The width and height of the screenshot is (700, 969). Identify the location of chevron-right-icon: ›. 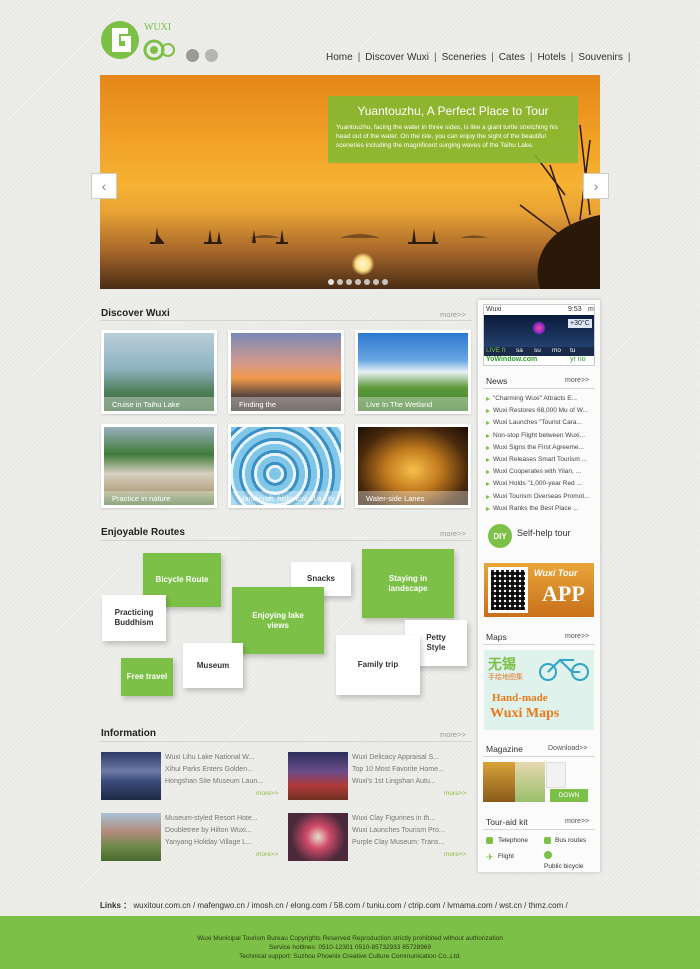
(596, 186).